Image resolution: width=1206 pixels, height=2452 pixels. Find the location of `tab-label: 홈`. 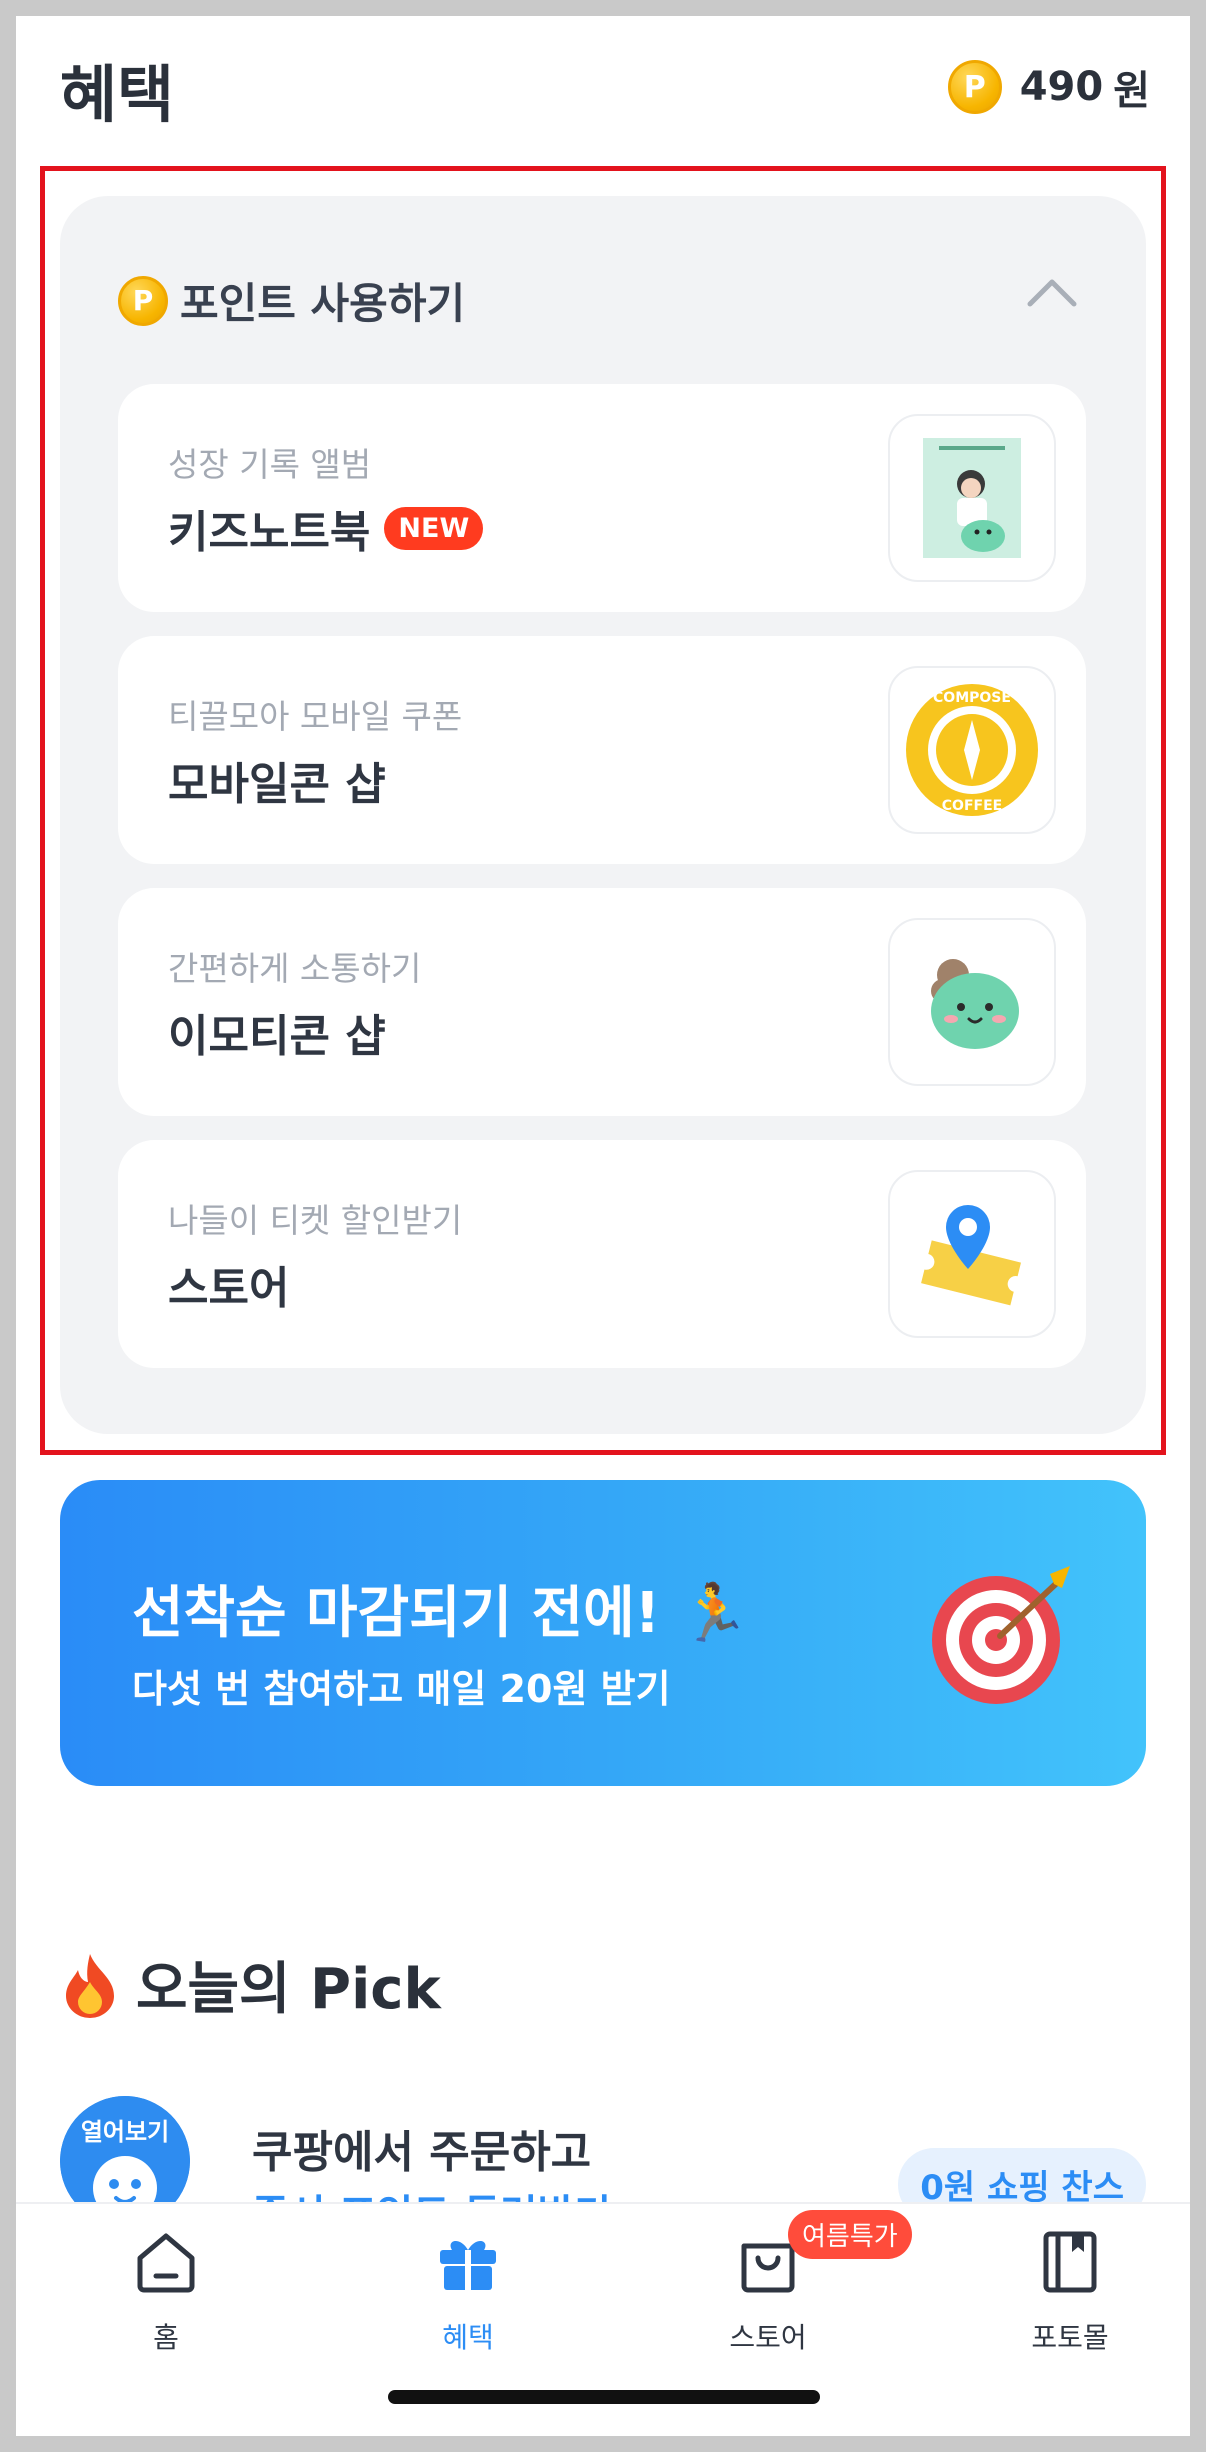

tab-label: 홈 is located at coordinates (166, 2337).